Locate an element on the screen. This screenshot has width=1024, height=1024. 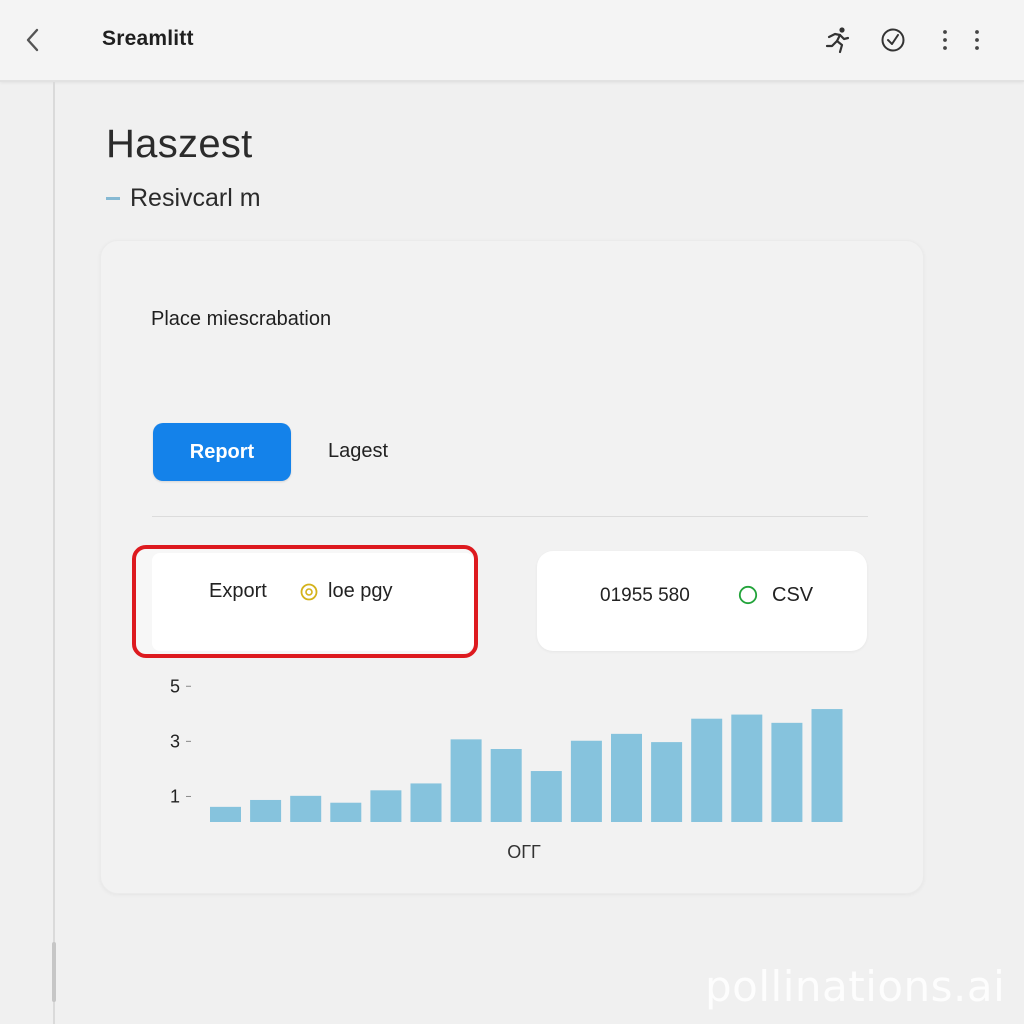
status-check-button is located at coordinates (893, 40).